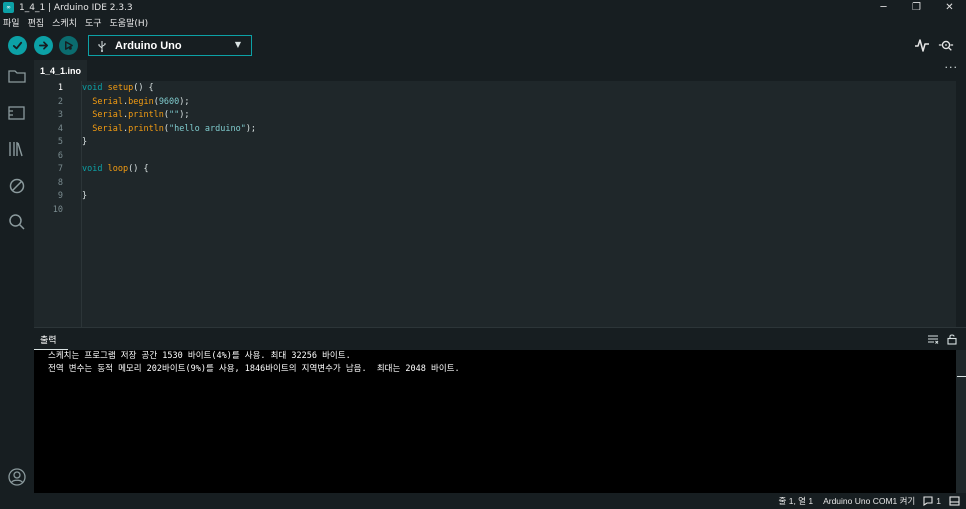 The image size is (966, 509). What do you see at coordinates (922, 45) in the screenshot?
I see `serial-plotter-icon` at bounding box center [922, 45].